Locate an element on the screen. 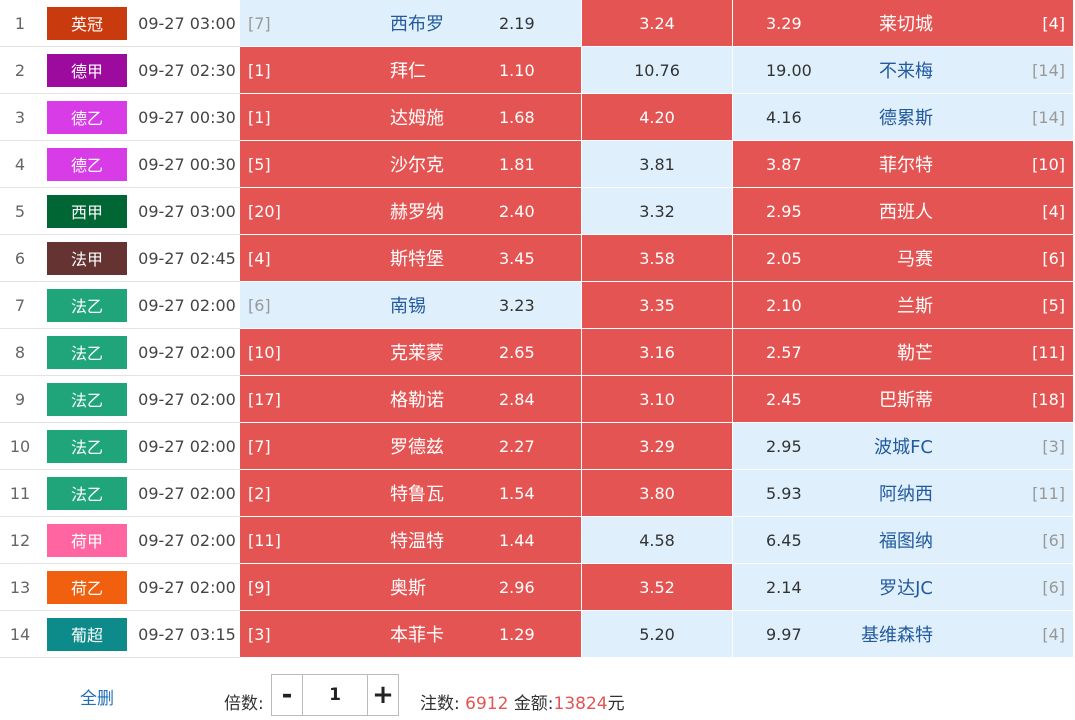 Image resolution: width=1075 pixels, height=720 pixels. home-win-option: [7] 罗德兹 2.27 is located at coordinates (410, 446).